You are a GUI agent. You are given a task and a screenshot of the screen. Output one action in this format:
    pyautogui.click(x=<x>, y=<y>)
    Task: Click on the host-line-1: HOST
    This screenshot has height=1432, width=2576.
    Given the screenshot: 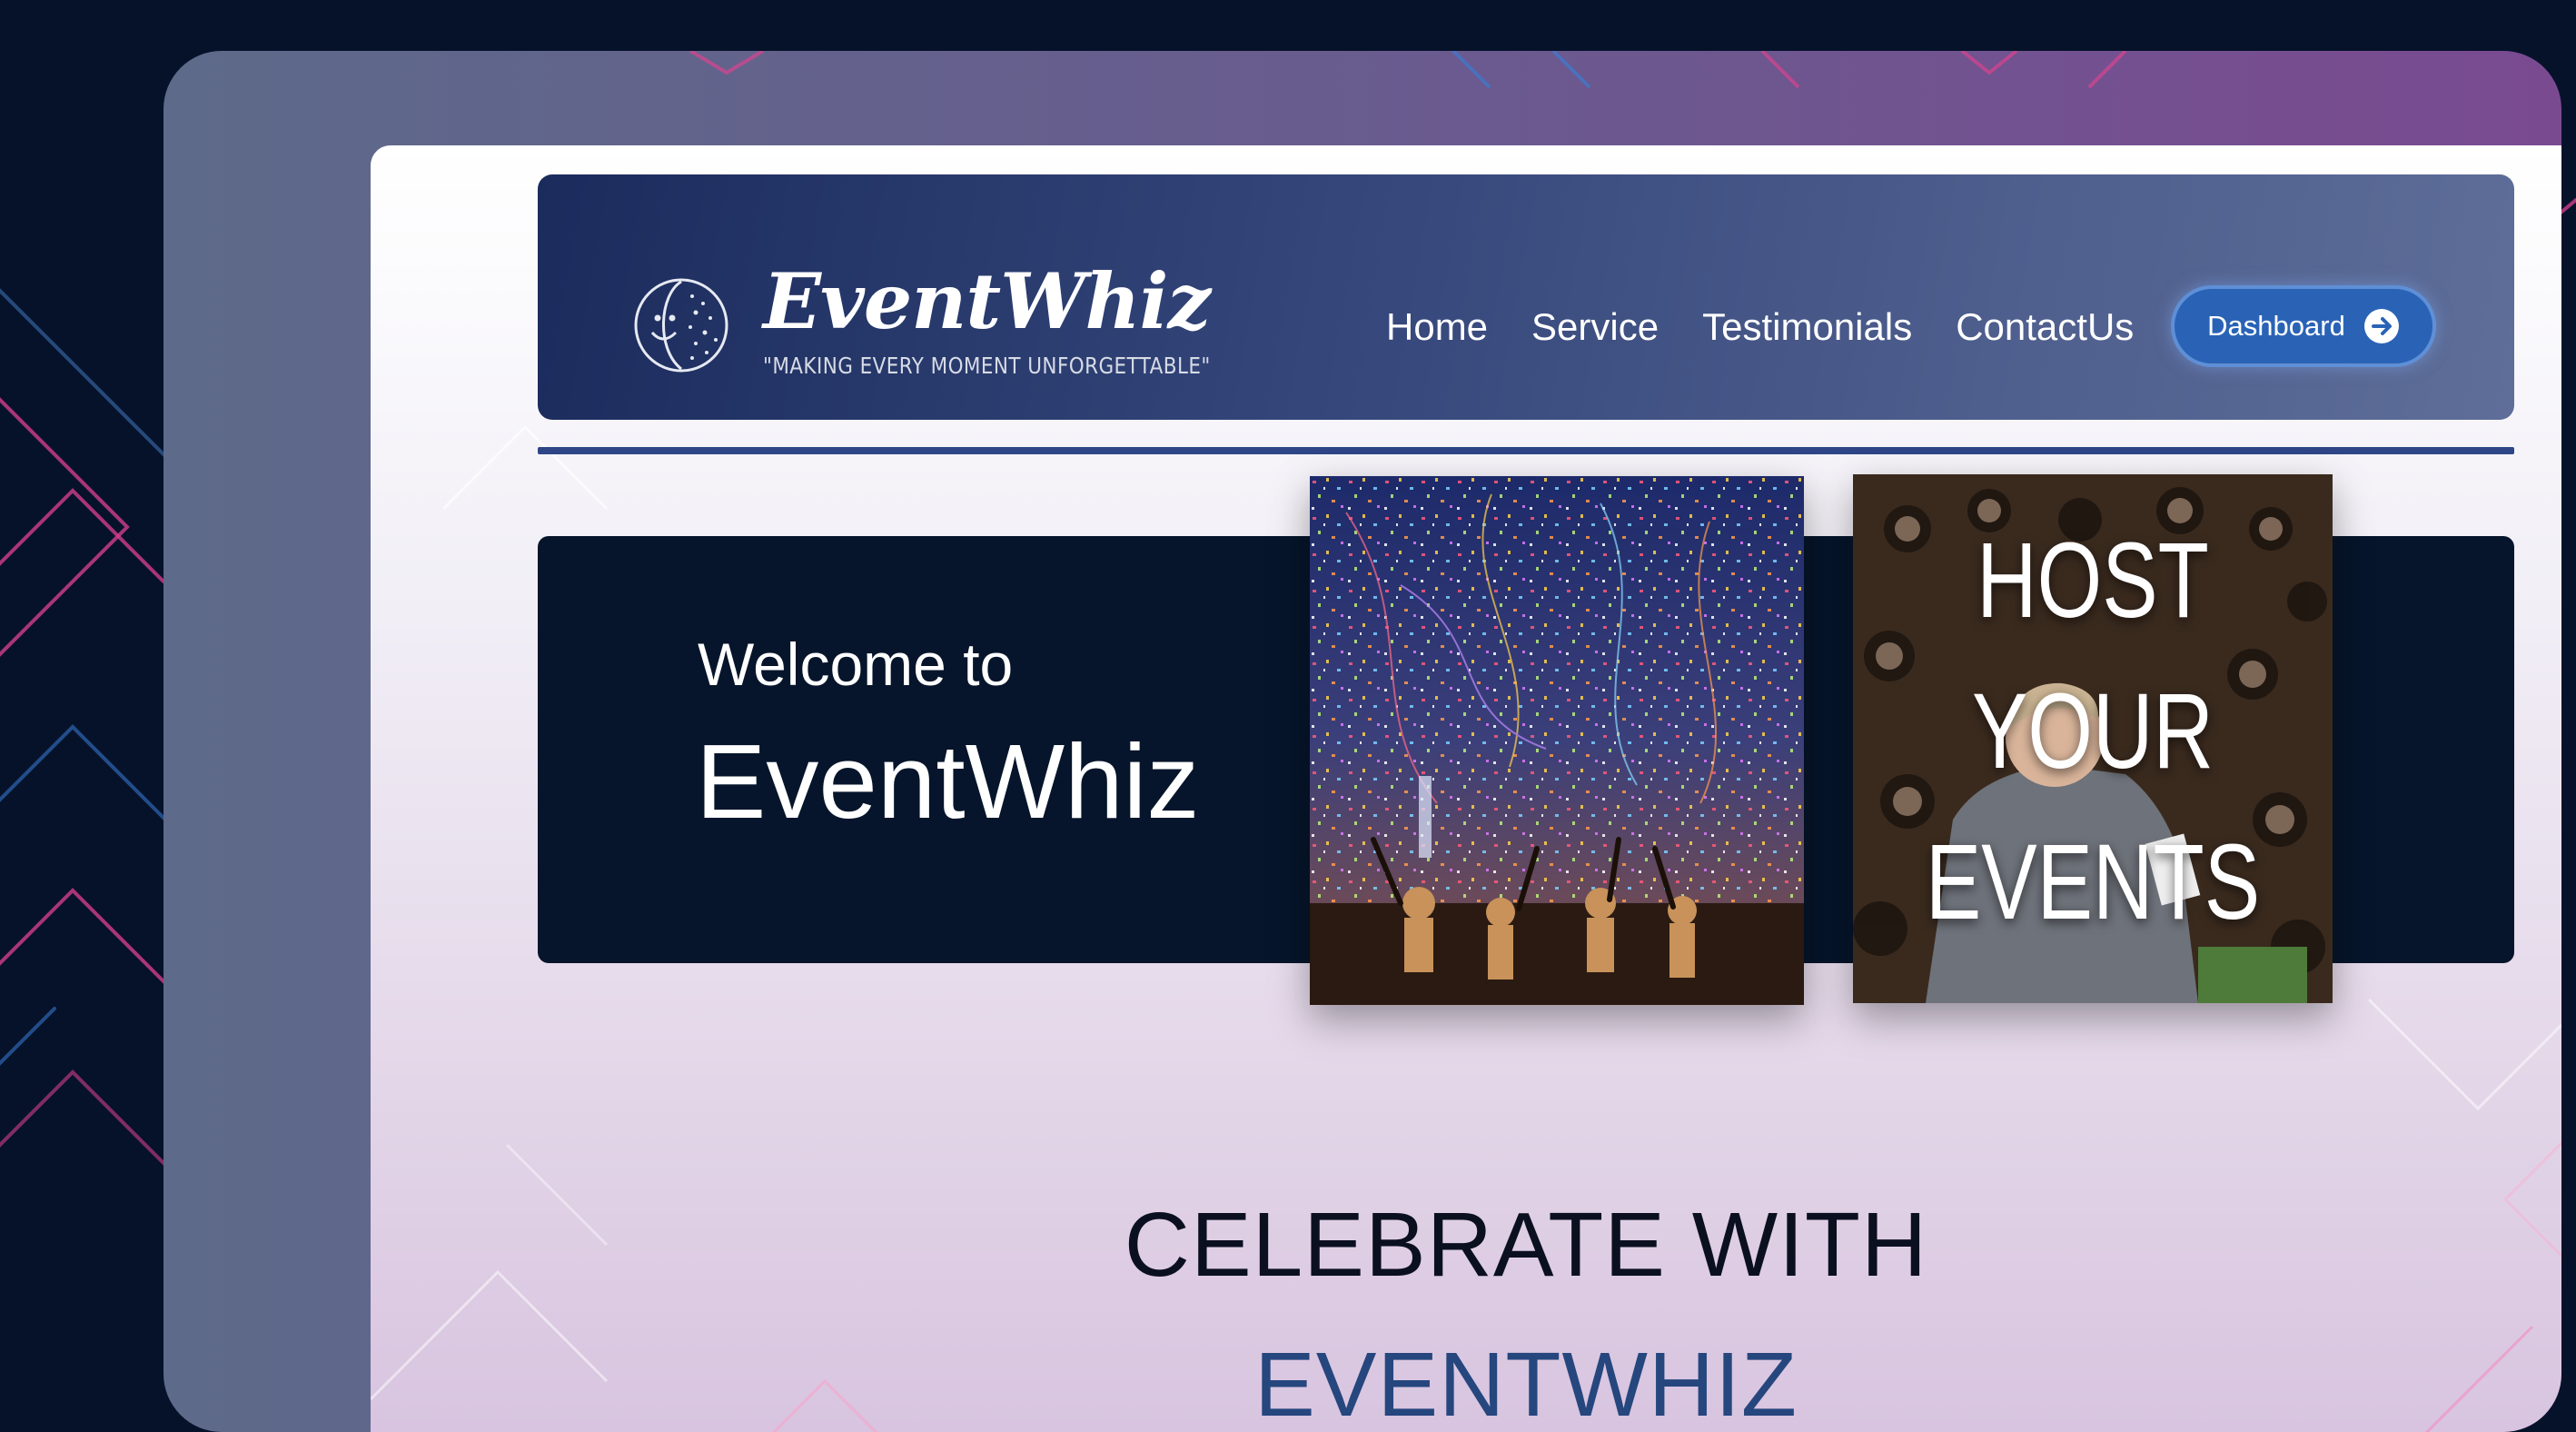 What is the action you would take?
    pyautogui.click(x=2093, y=581)
    